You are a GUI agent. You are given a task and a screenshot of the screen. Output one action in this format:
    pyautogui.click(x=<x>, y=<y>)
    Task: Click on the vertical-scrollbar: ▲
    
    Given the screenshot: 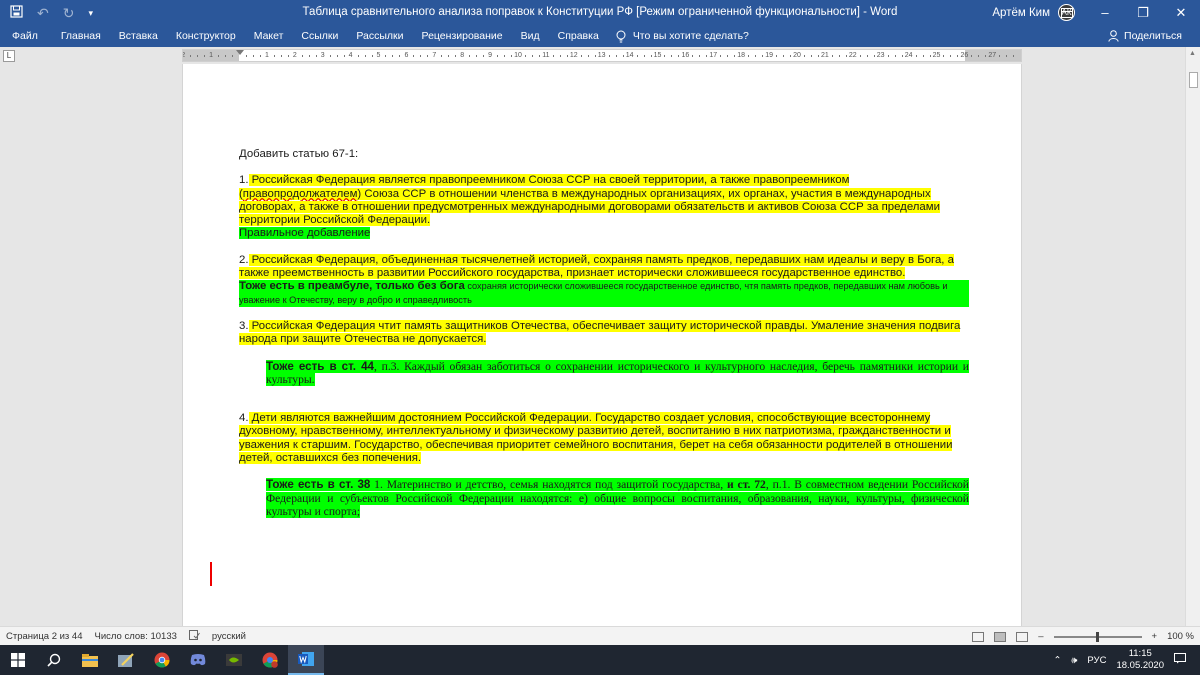 What is the action you would take?
    pyautogui.click(x=1192, y=336)
    